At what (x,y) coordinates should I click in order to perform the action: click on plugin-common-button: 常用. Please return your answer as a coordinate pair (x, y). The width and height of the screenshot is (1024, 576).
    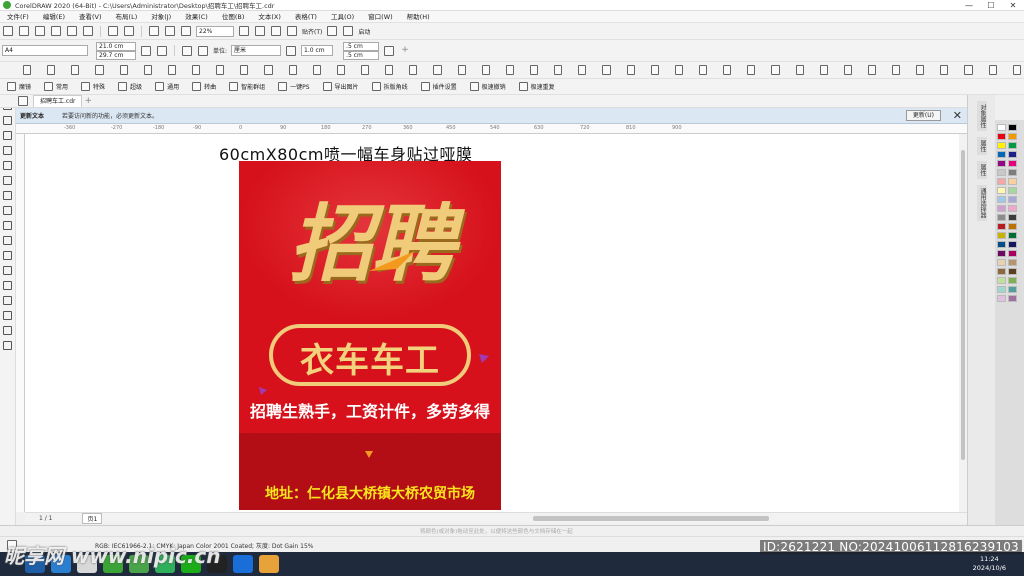
    Looking at the image, I should click on (54, 86).